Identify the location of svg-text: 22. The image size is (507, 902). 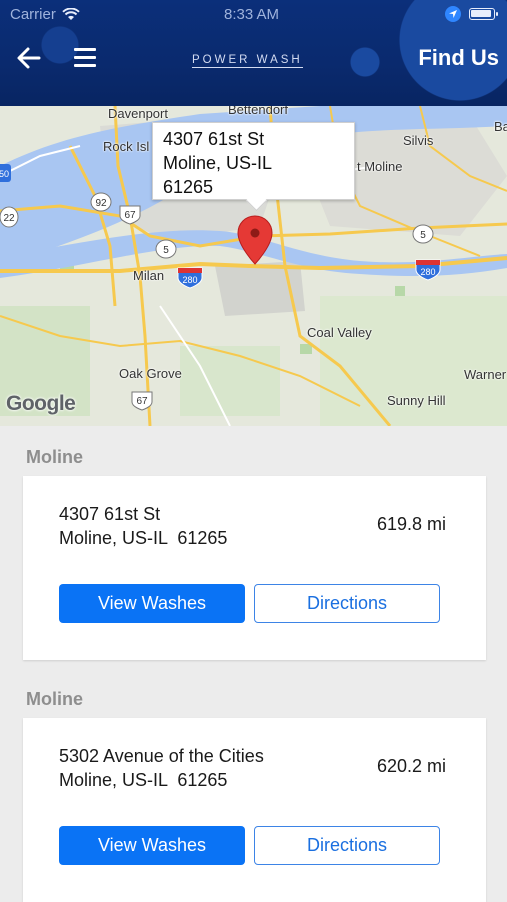
(9, 218).